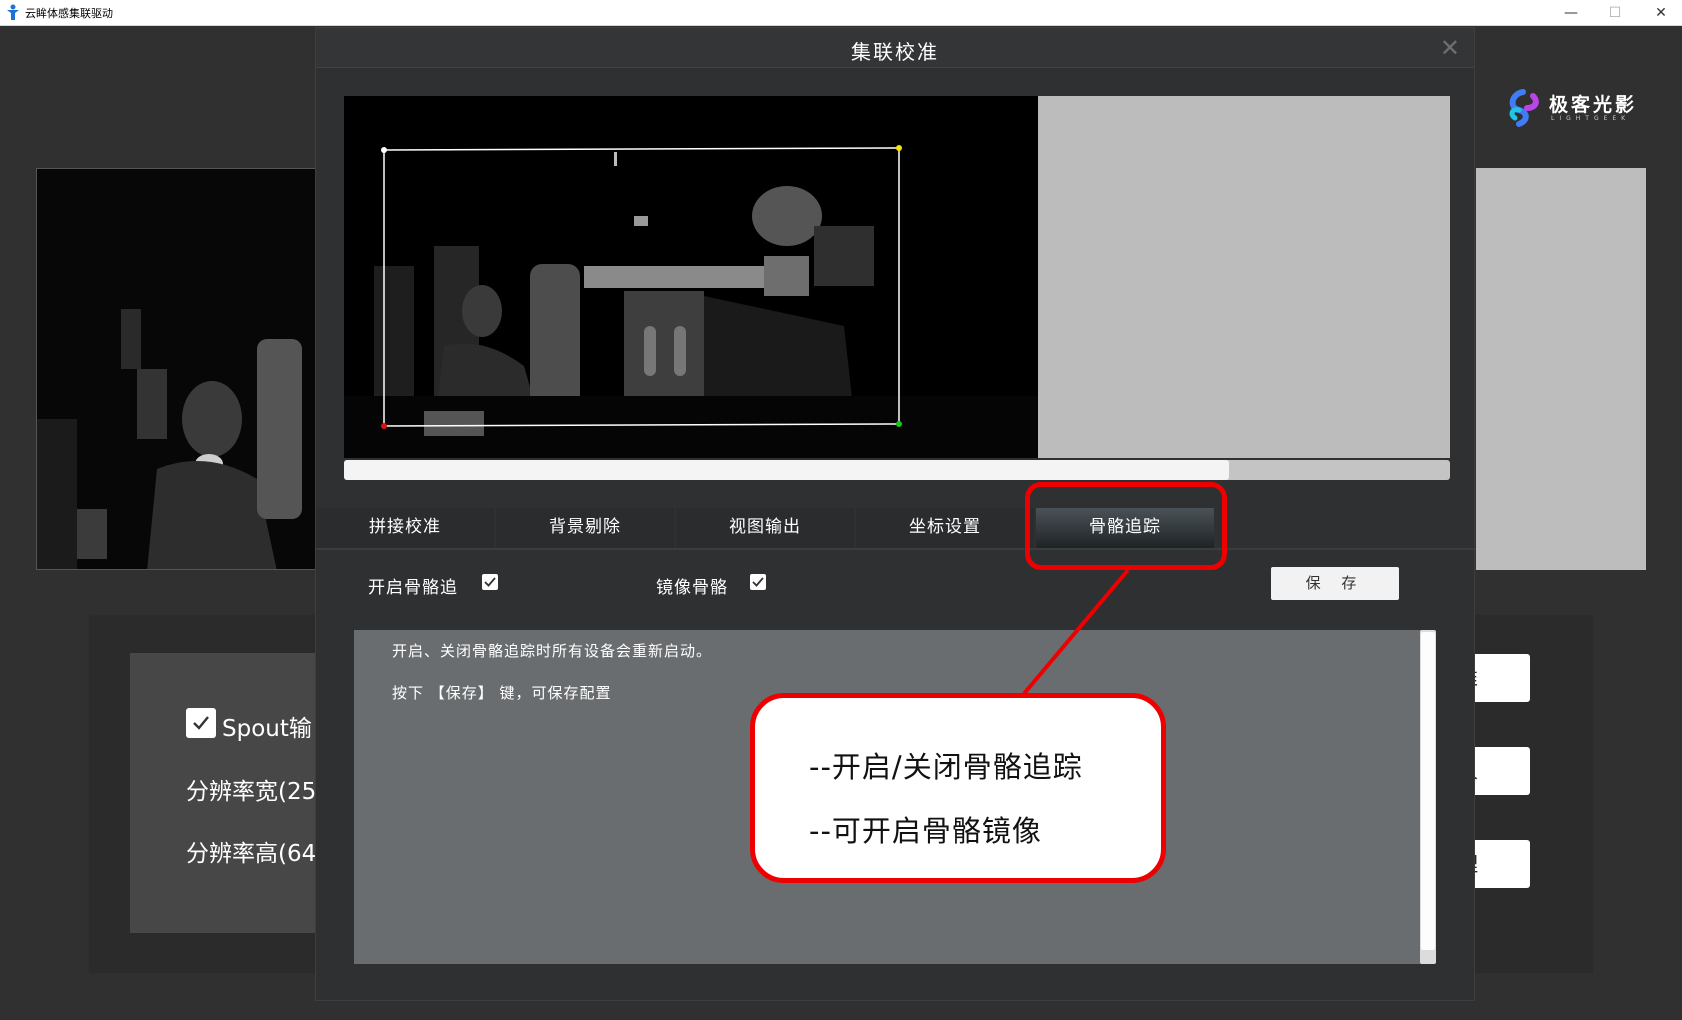 The height and width of the screenshot is (1020, 1682). Describe the element at coordinates (946, 767) in the screenshot. I see `callout-line-toggle: --开启/关闭骨骼追踪` at that location.